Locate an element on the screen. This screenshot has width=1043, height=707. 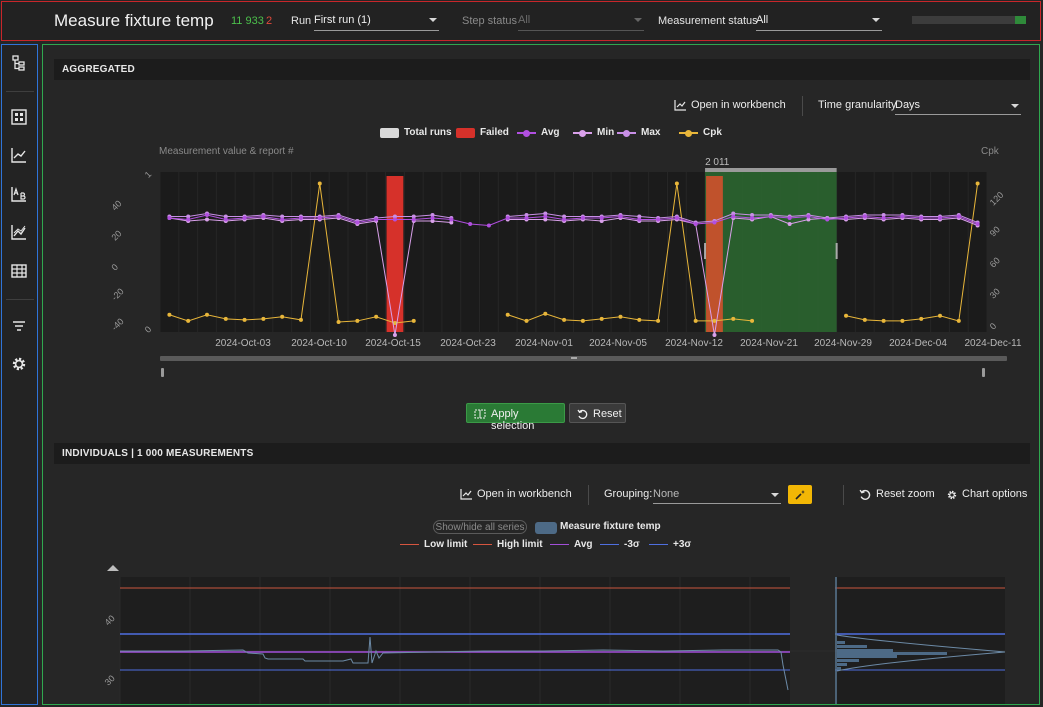
y-tick-label: -20 is located at coordinates (117, 294).